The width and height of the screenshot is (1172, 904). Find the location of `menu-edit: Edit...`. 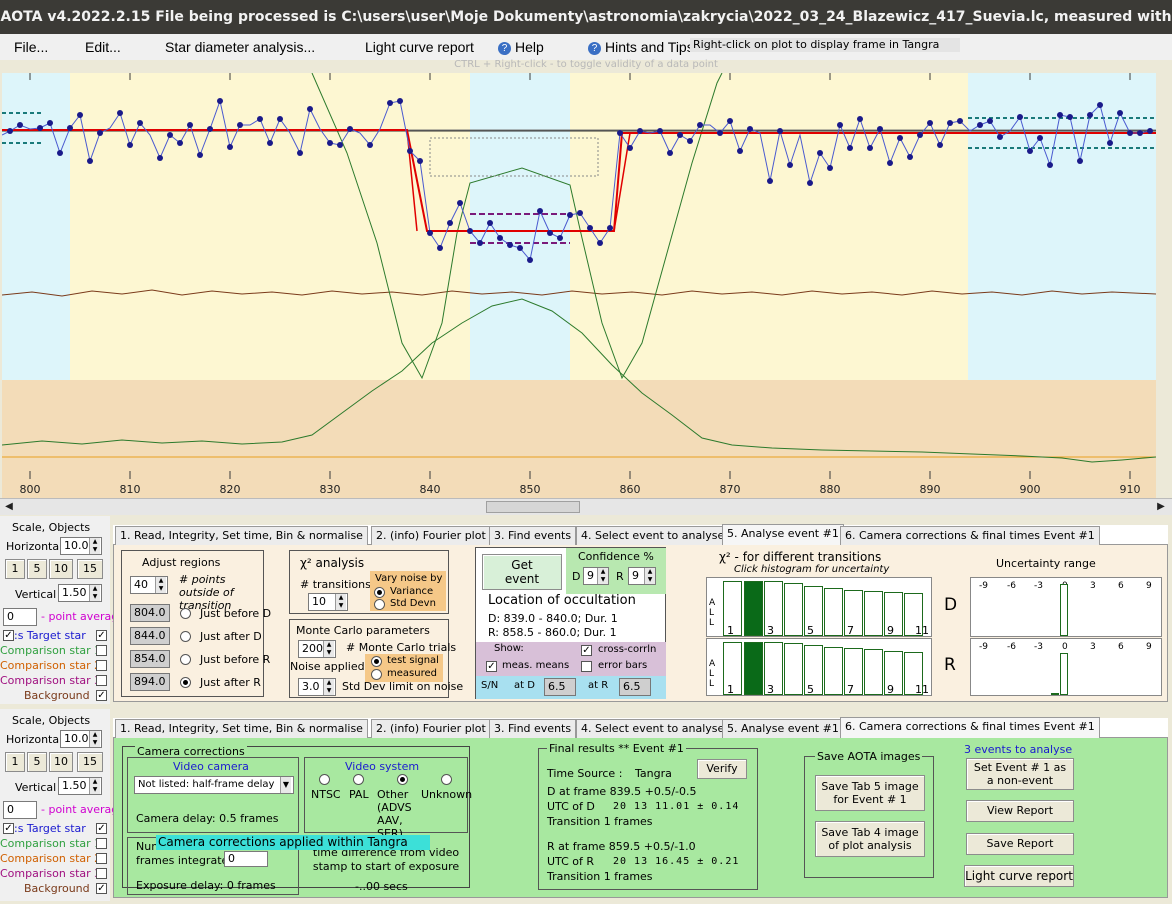

menu-edit: Edit... is located at coordinates (103, 47).